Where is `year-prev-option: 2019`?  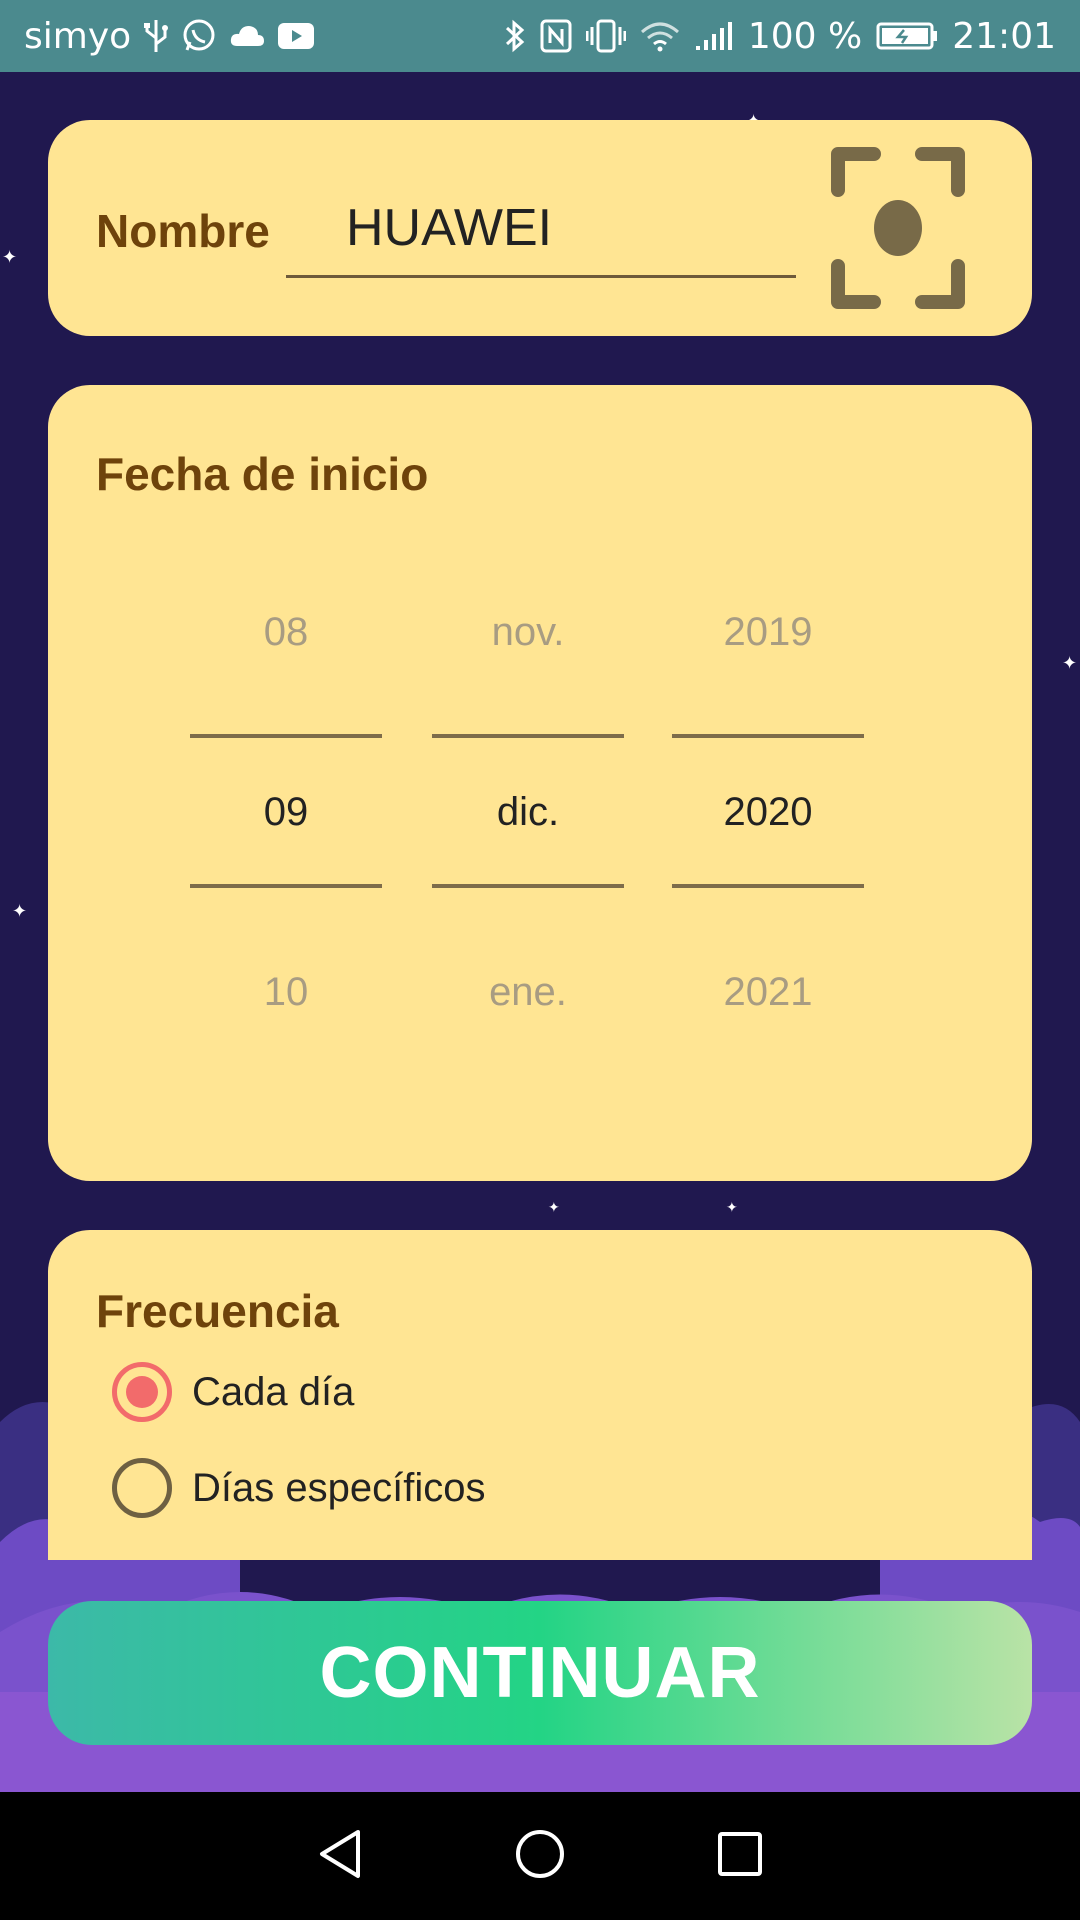 year-prev-option: 2019 is located at coordinates (768, 632).